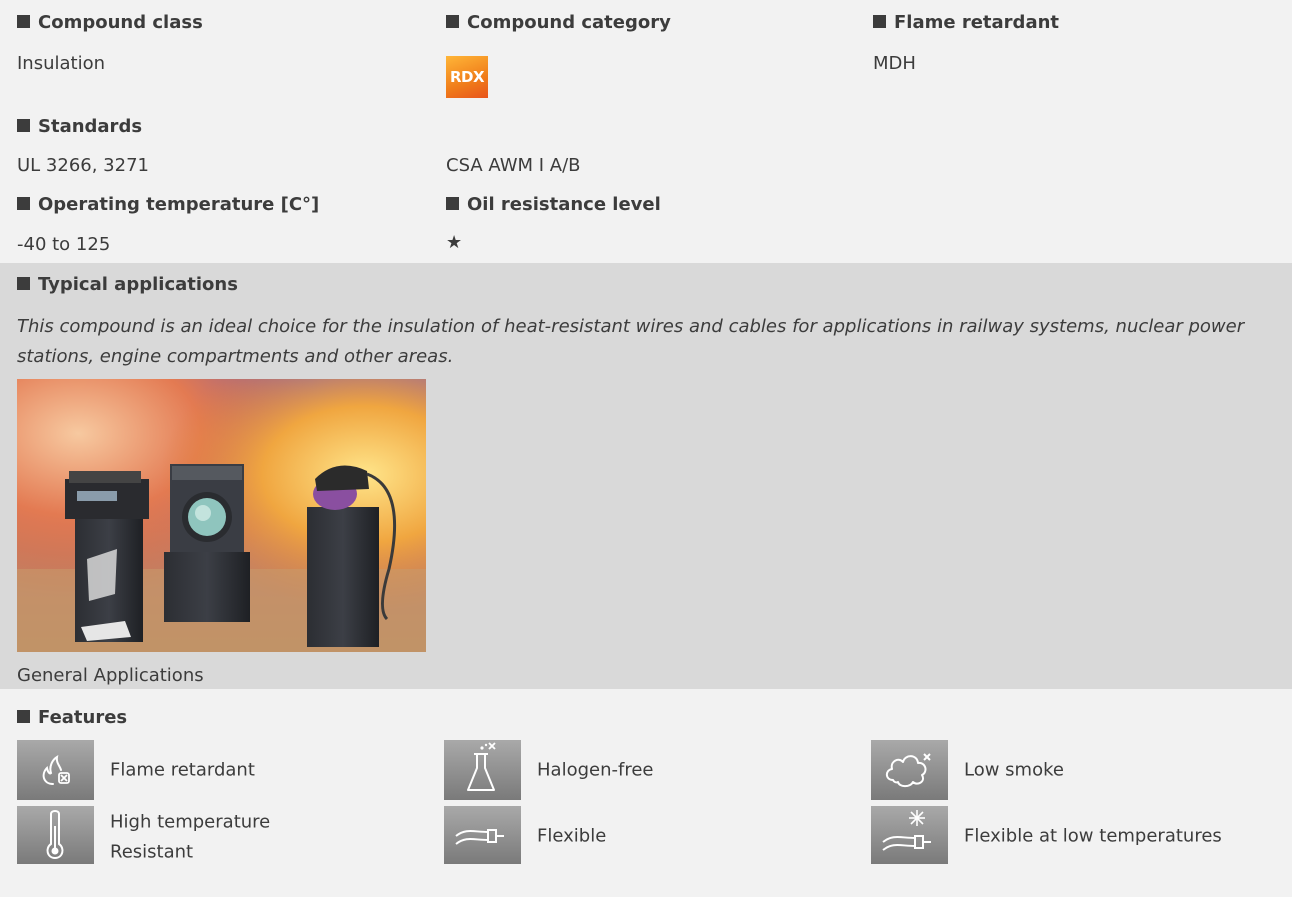 The width and height of the screenshot is (1292, 897). I want to click on standard-value-csa: CSA AWM I A/B, so click(513, 165).